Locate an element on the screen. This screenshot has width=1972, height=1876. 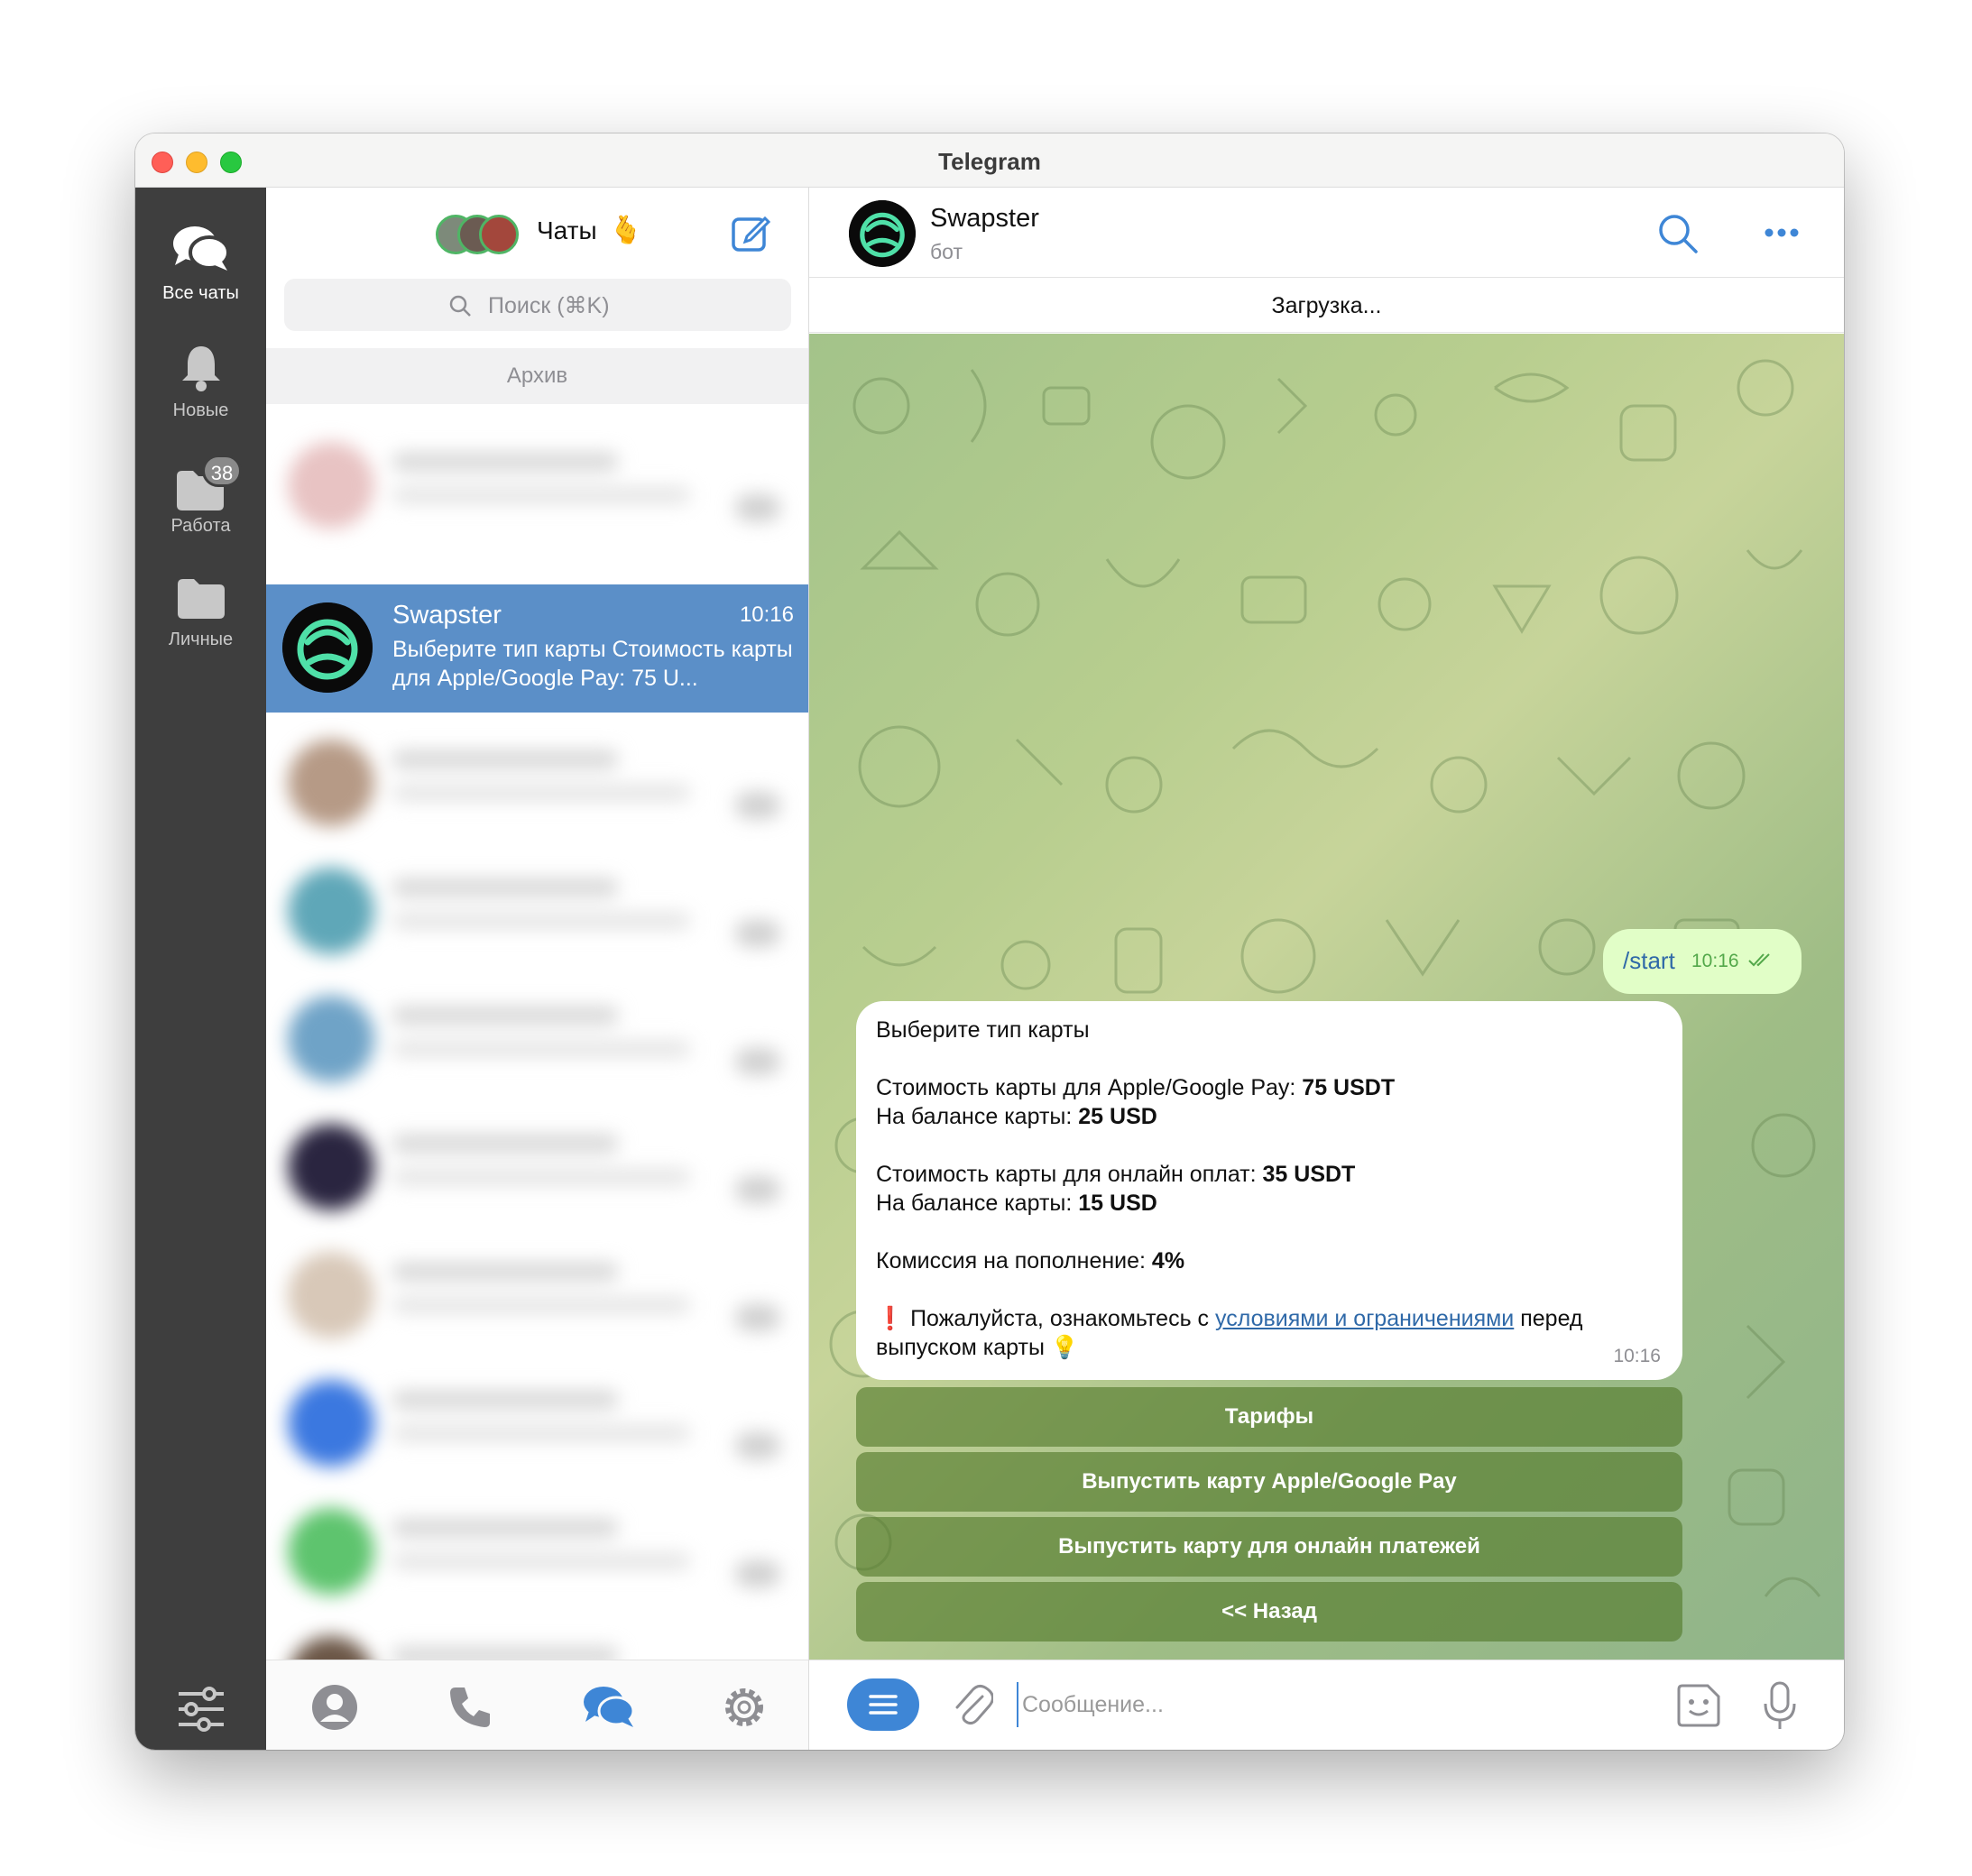
settings-icon is located at coordinates (744, 1707).